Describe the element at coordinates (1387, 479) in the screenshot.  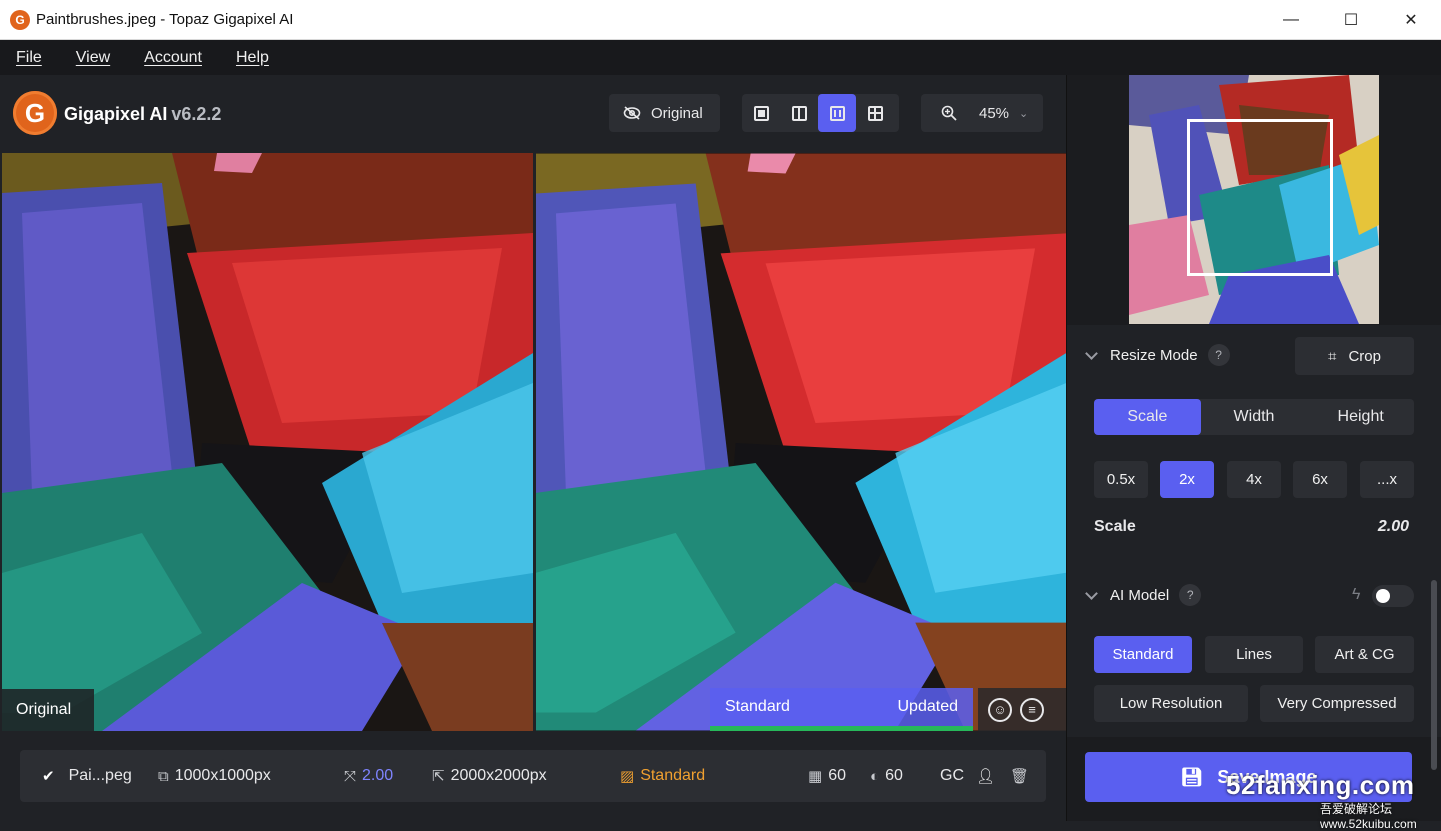
I see `scale-custom-button: ...x` at that location.